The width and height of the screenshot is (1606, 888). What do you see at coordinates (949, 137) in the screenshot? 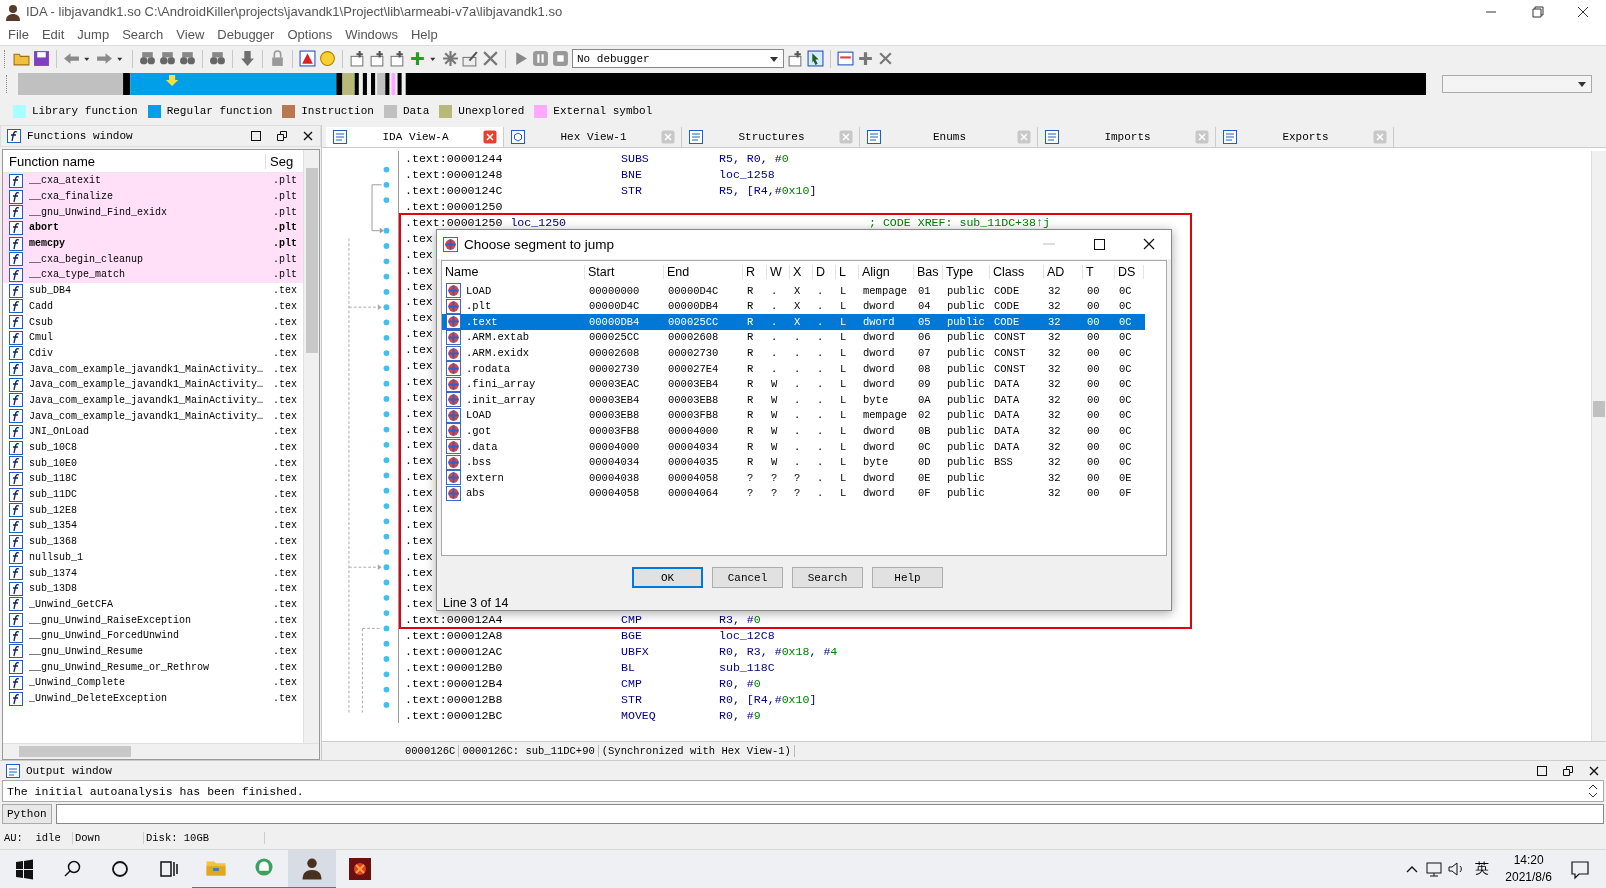
I see `tab: Enums` at bounding box center [949, 137].